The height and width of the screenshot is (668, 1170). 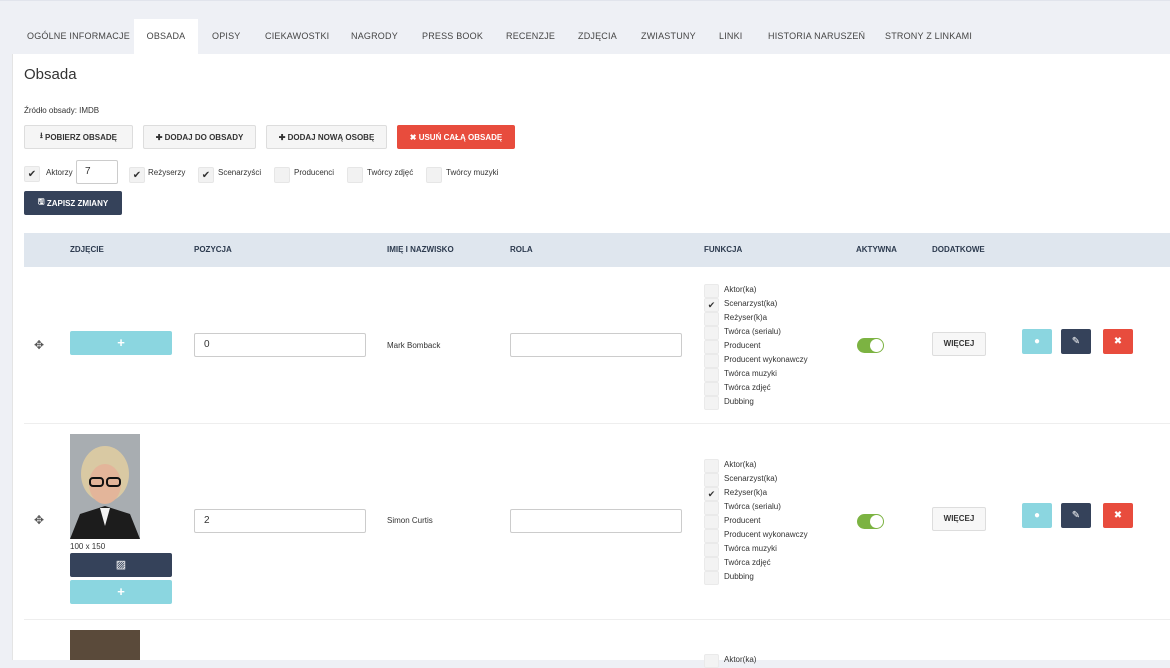 What do you see at coordinates (73, 203) in the screenshot?
I see `save-changes-button: 🖫 ZAPISZ ZMIANY` at bounding box center [73, 203].